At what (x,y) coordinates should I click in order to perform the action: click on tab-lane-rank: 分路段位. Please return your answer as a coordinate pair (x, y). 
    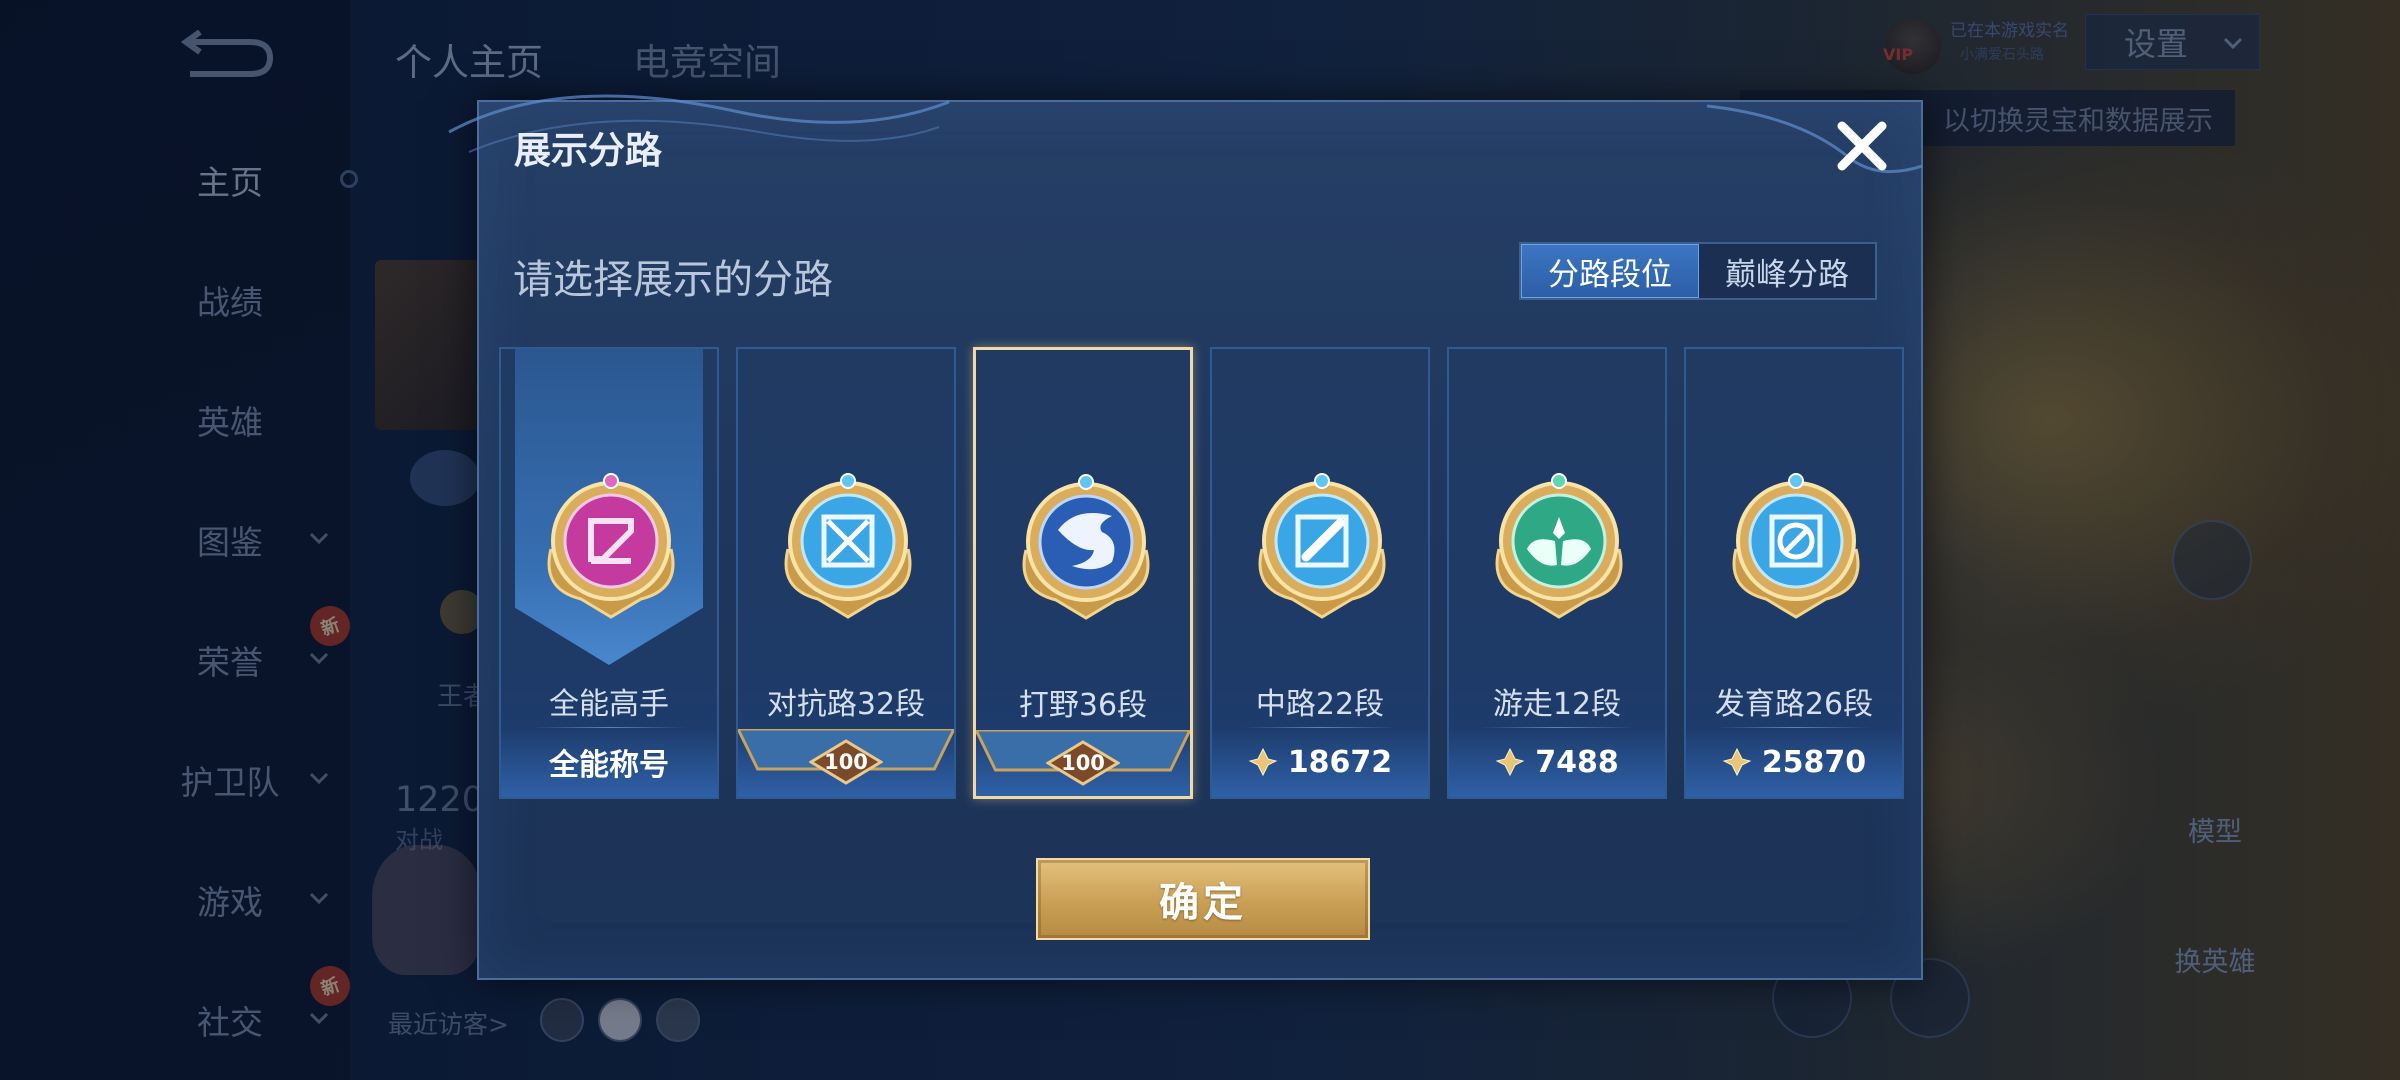
    Looking at the image, I should click on (1610, 271).